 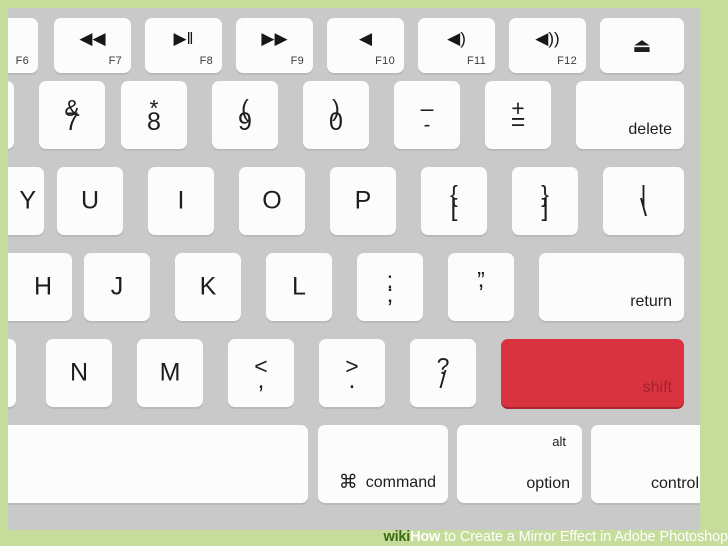 What do you see at coordinates (92, 38) in the screenshot?
I see `rewind-icon: ◀◀` at bounding box center [92, 38].